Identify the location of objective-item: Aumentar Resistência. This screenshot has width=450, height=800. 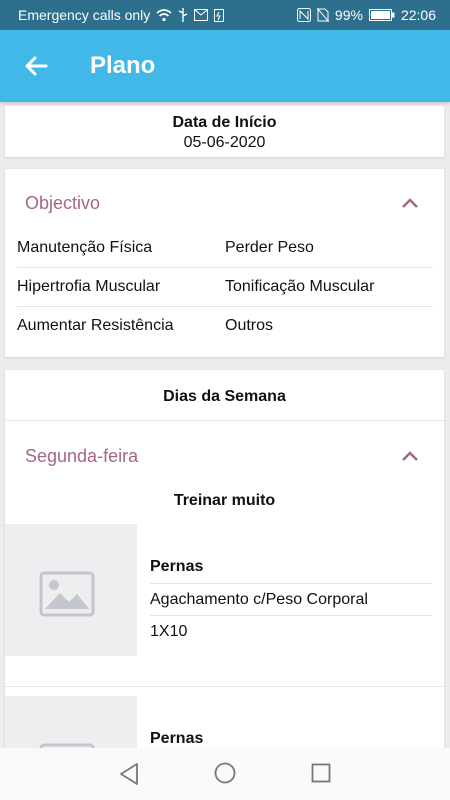
(95, 326).